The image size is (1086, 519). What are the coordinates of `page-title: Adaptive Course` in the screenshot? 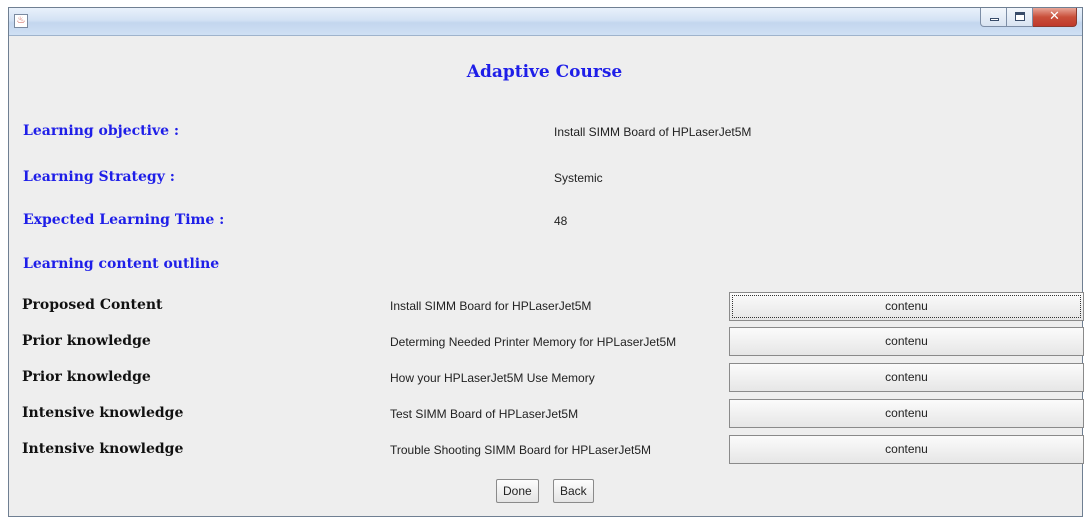 It's located at (544, 72).